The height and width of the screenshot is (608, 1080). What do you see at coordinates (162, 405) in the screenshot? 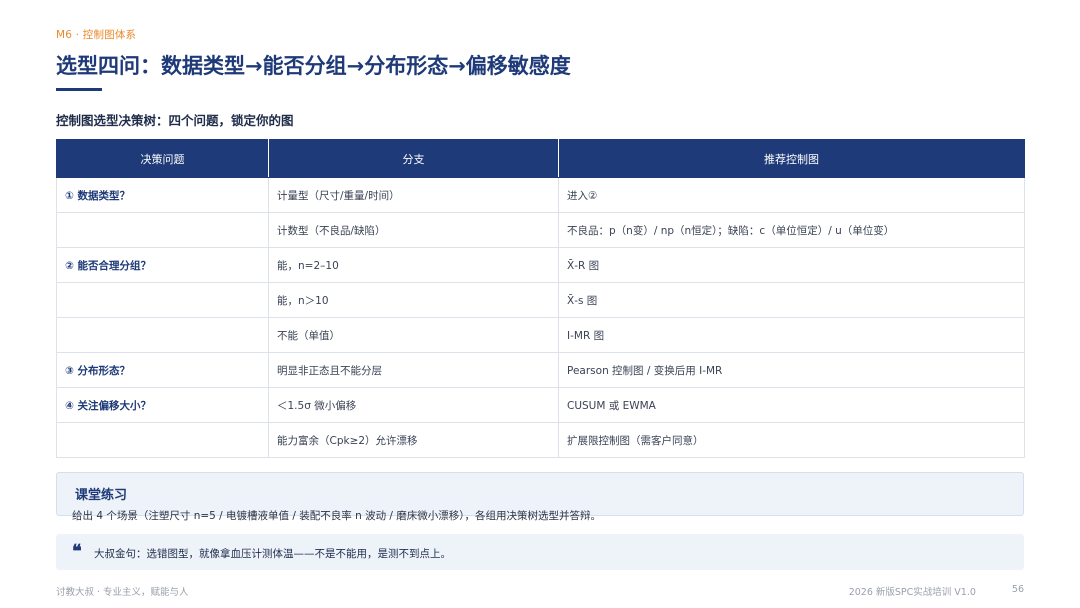
I see `question-cell: ④ 关注偏移大小？` at bounding box center [162, 405].